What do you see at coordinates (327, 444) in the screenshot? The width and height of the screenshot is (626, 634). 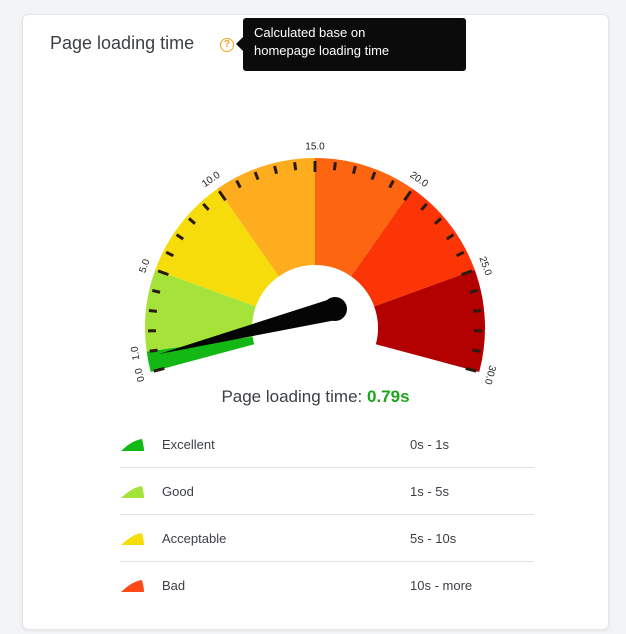 I see `legend-row-excellent: Excellent 0s - 1s` at bounding box center [327, 444].